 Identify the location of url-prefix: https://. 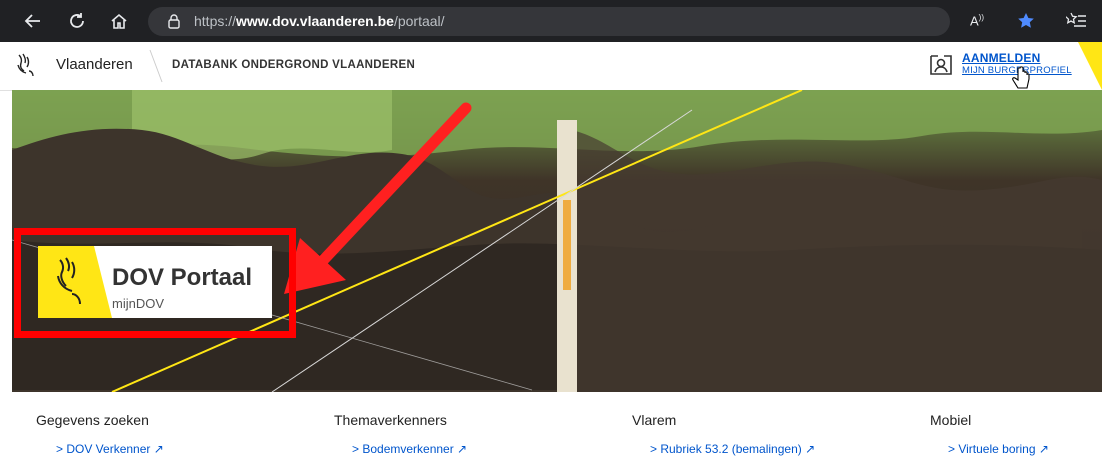
(215, 21).